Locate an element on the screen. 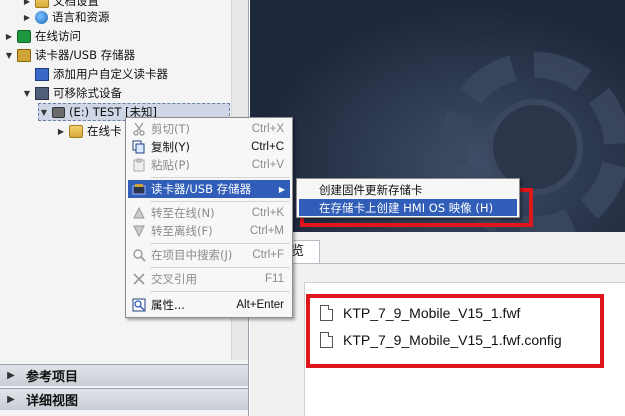 The width and height of the screenshot is (625, 416). menu-item-copy: 复制(Y) Ctrl+C is located at coordinates (209, 147).